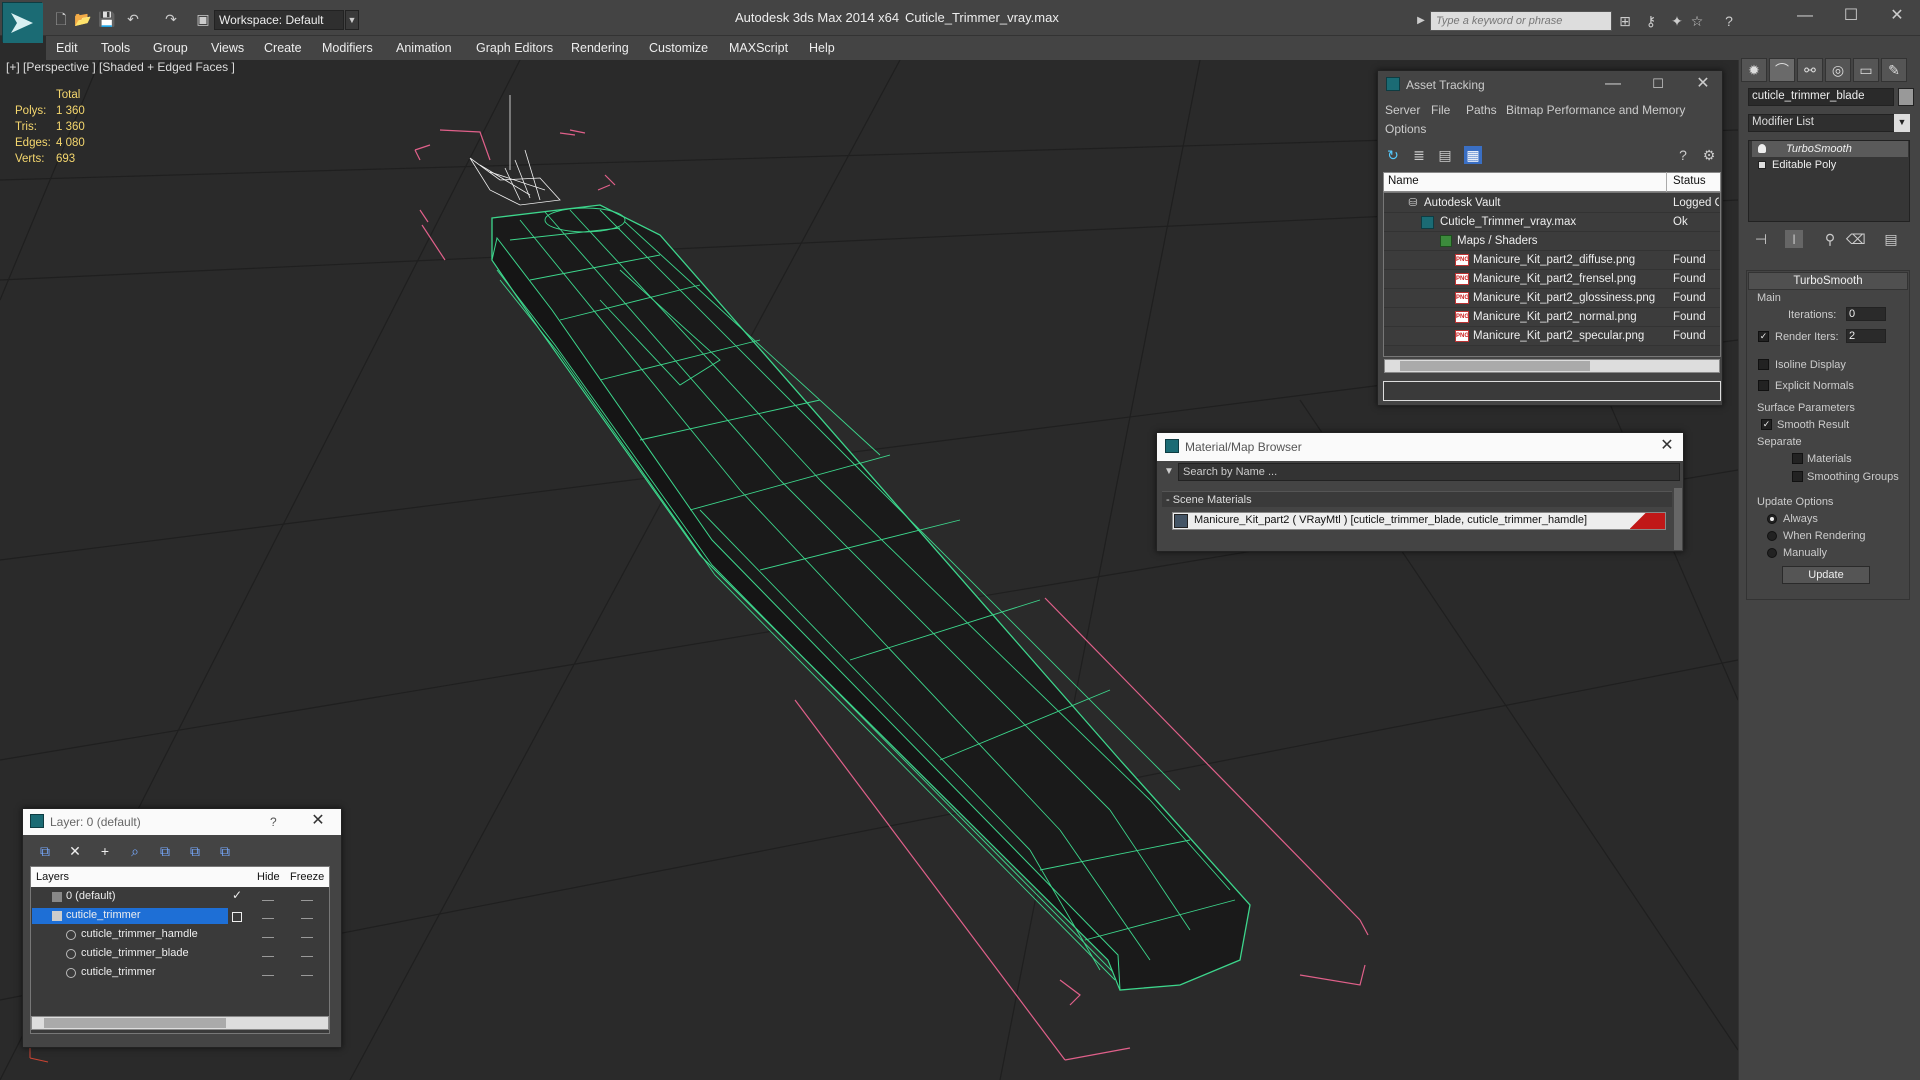 This screenshot has width=1920, height=1080. What do you see at coordinates (1440, 110) in the screenshot?
I see `asset-menu-file: File` at bounding box center [1440, 110].